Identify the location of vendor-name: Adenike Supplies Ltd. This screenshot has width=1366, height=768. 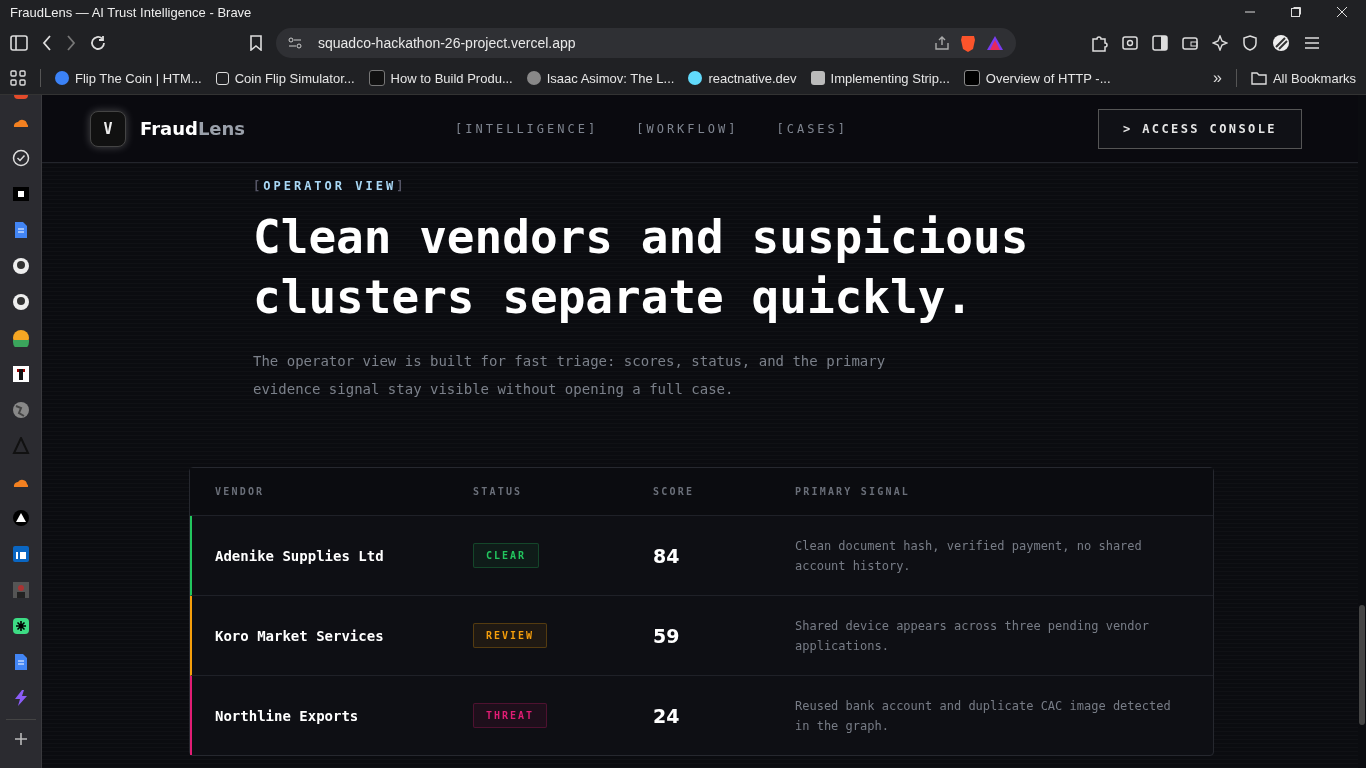
(300, 555).